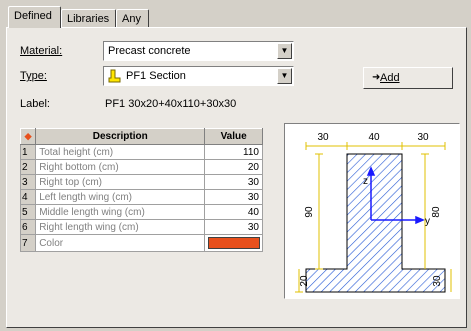  I want to click on type-select: PF1 Section ▼, so click(198, 76).